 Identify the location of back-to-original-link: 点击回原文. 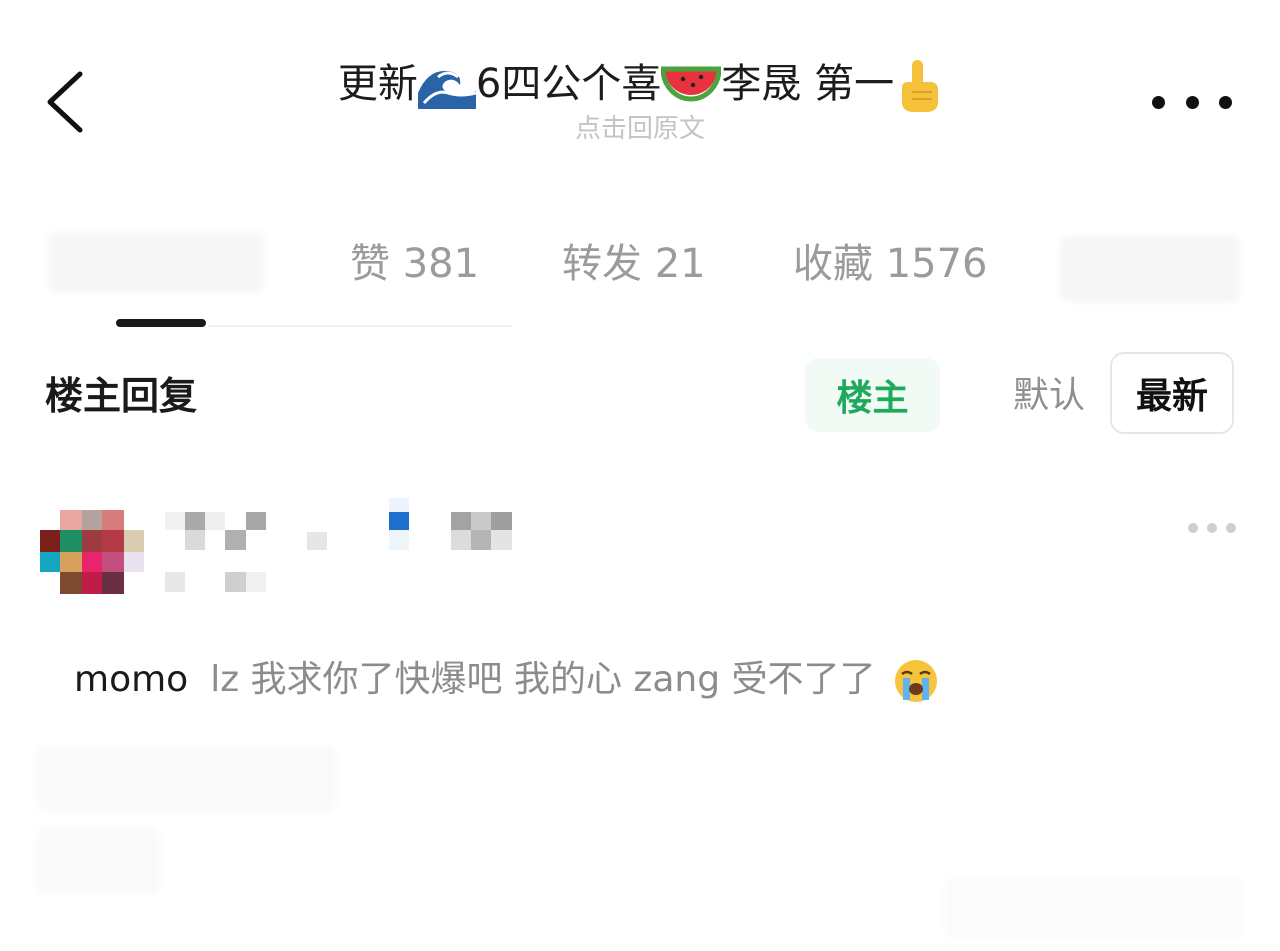
(640, 129).